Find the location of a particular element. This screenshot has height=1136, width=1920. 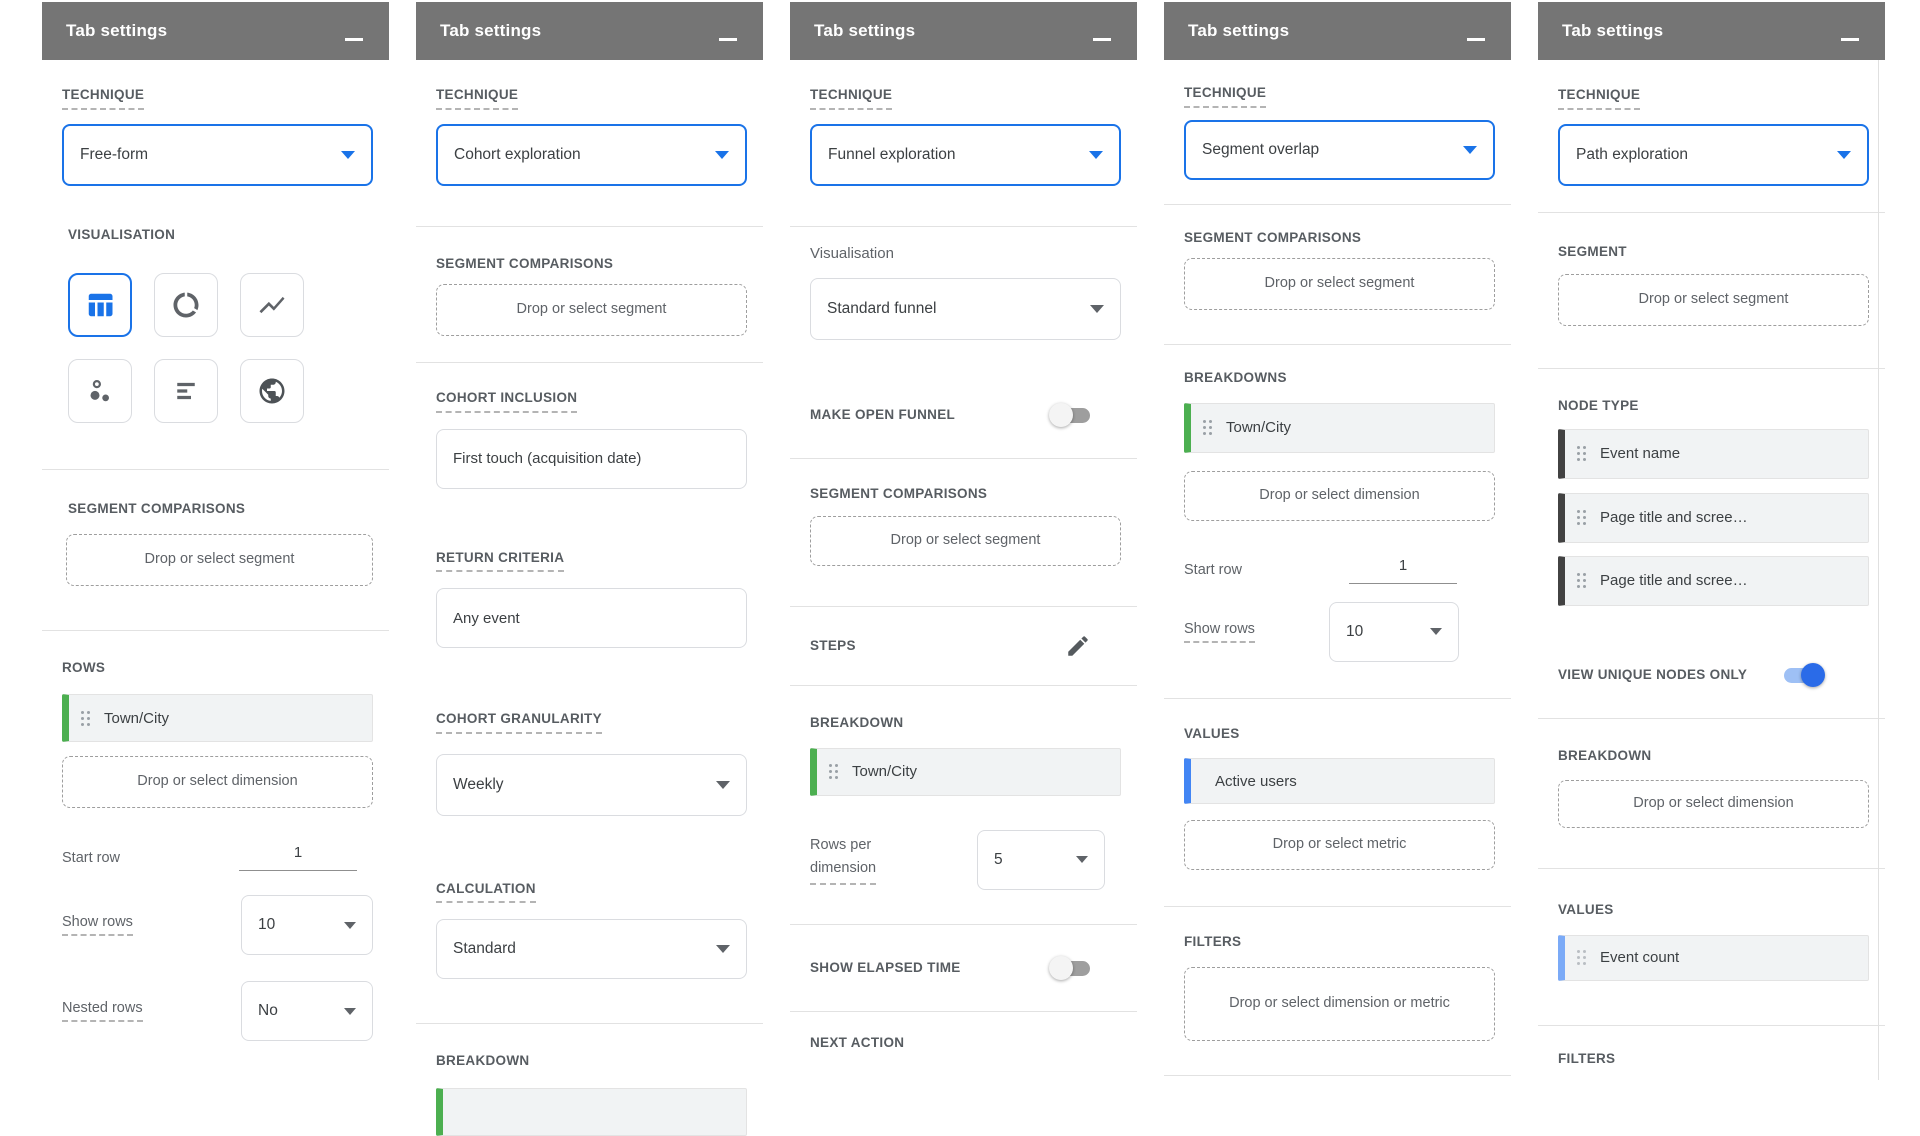

node-type-chip: Event name is located at coordinates (1713, 453).